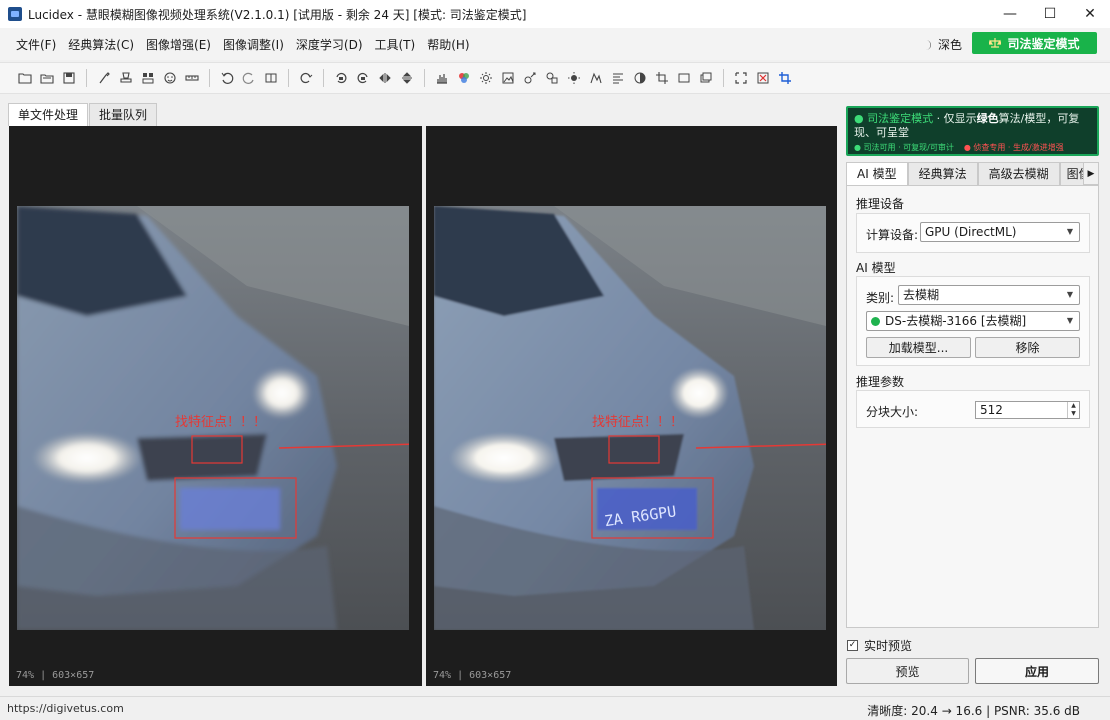 The image size is (1110, 720). What do you see at coordinates (618, 78) in the screenshot?
I see `align-icon` at bounding box center [618, 78].